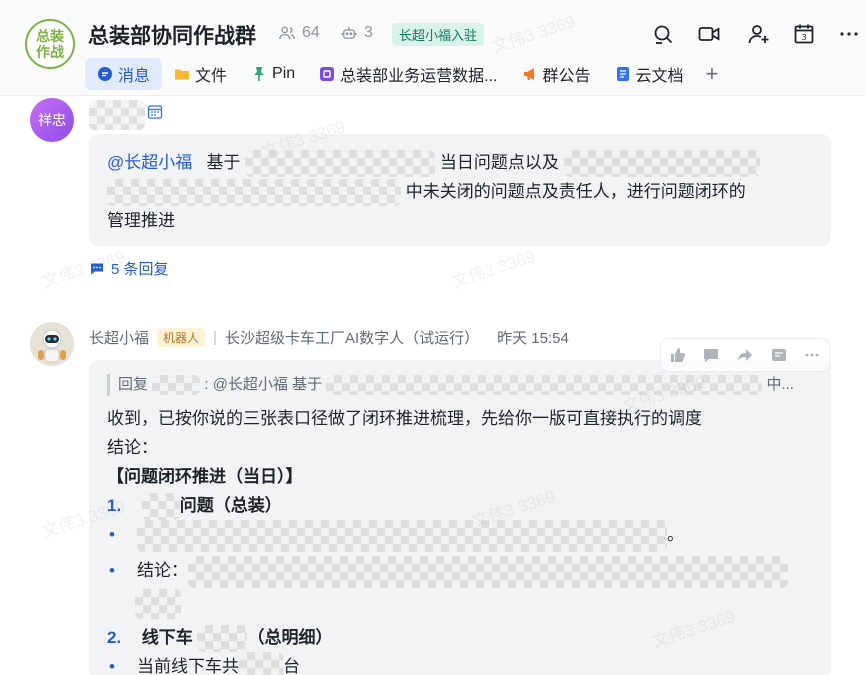  I want to click on reply-thread-icon, so click(97, 268).